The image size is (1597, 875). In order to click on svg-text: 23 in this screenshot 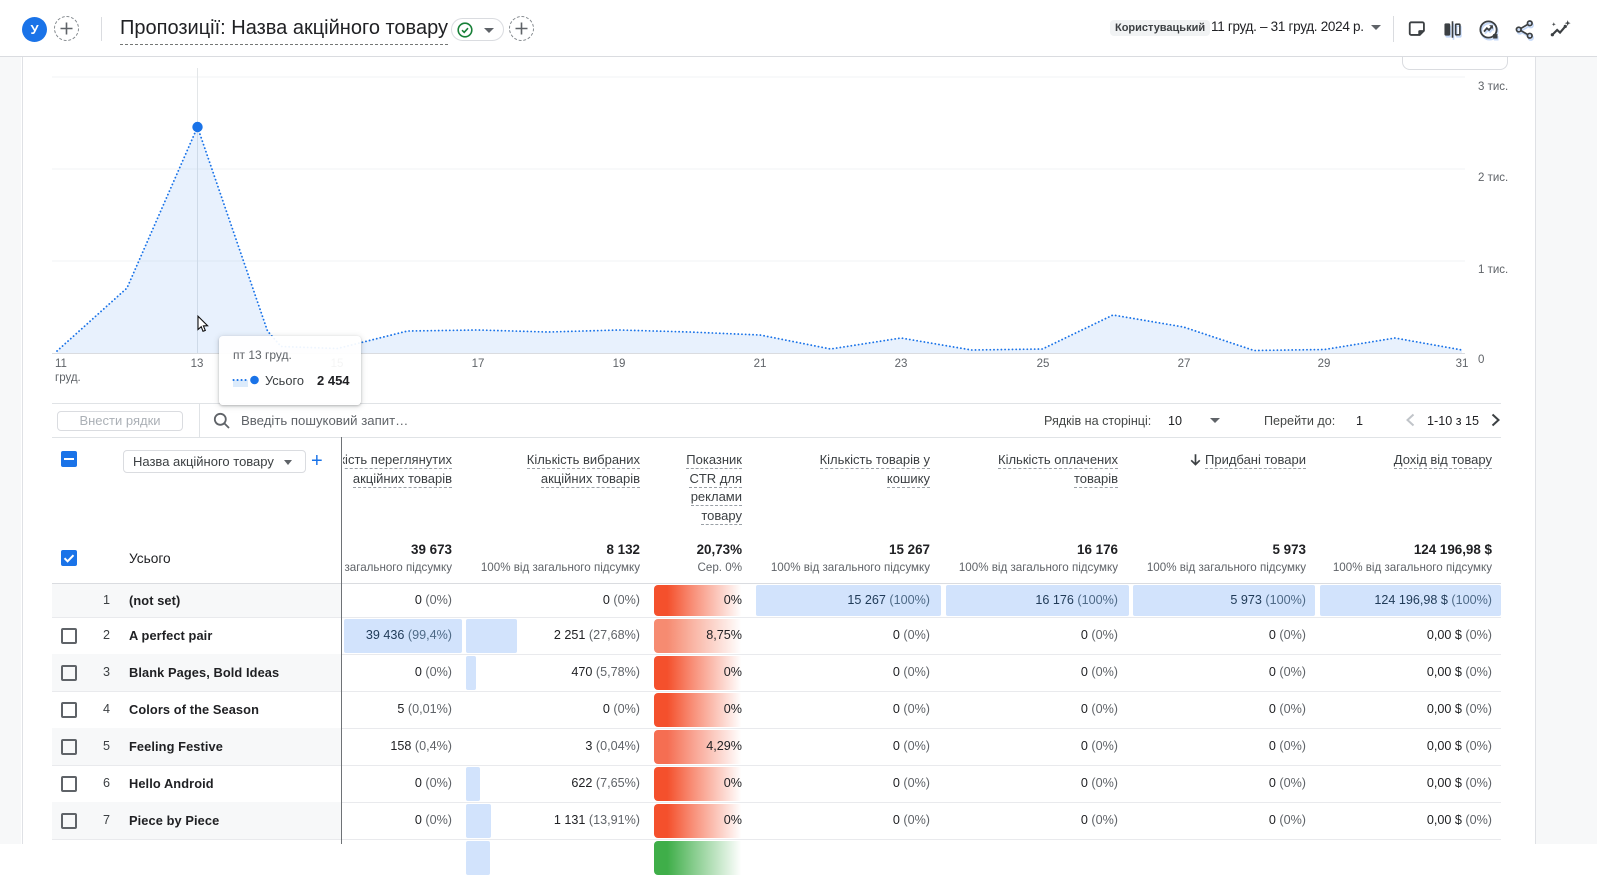, I will do `click(901, 364)`.